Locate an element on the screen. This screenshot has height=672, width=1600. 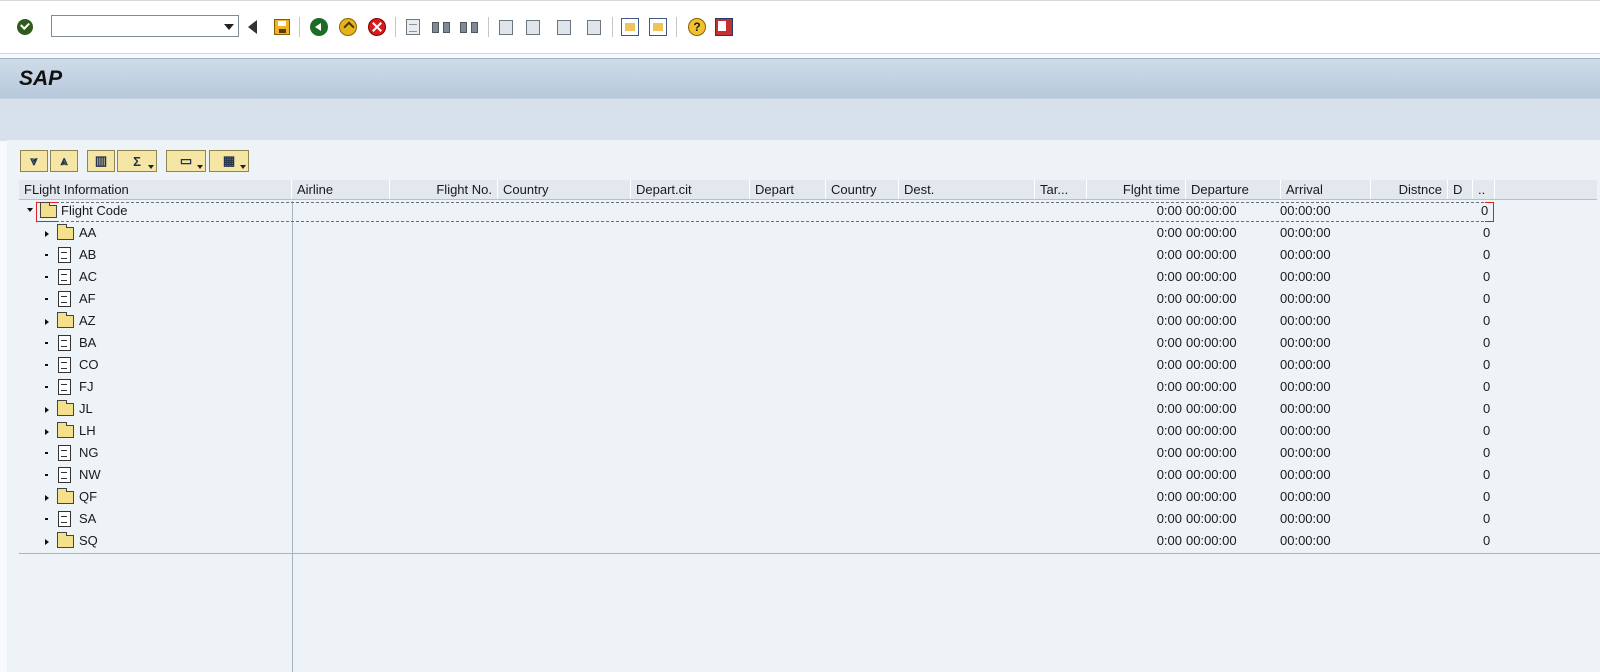
flight-code-label: AB is located at coordinates (88, 254).